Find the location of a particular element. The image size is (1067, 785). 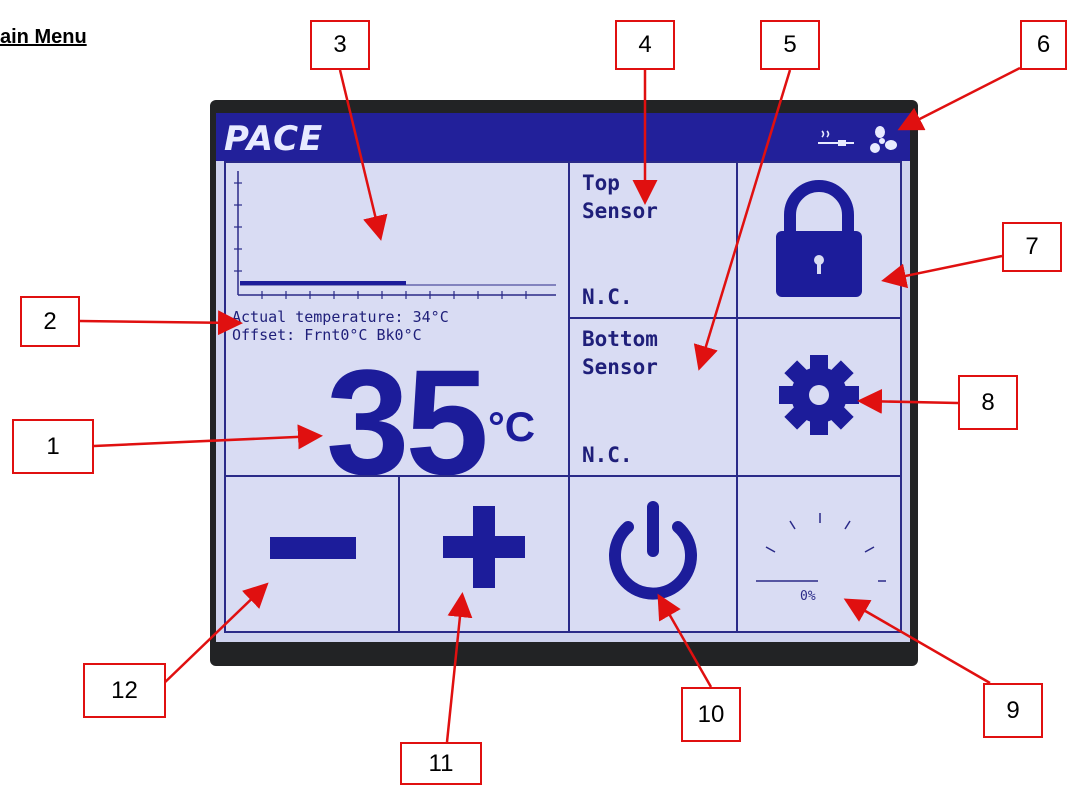

lock-icon is located at coordinates (819, 238).